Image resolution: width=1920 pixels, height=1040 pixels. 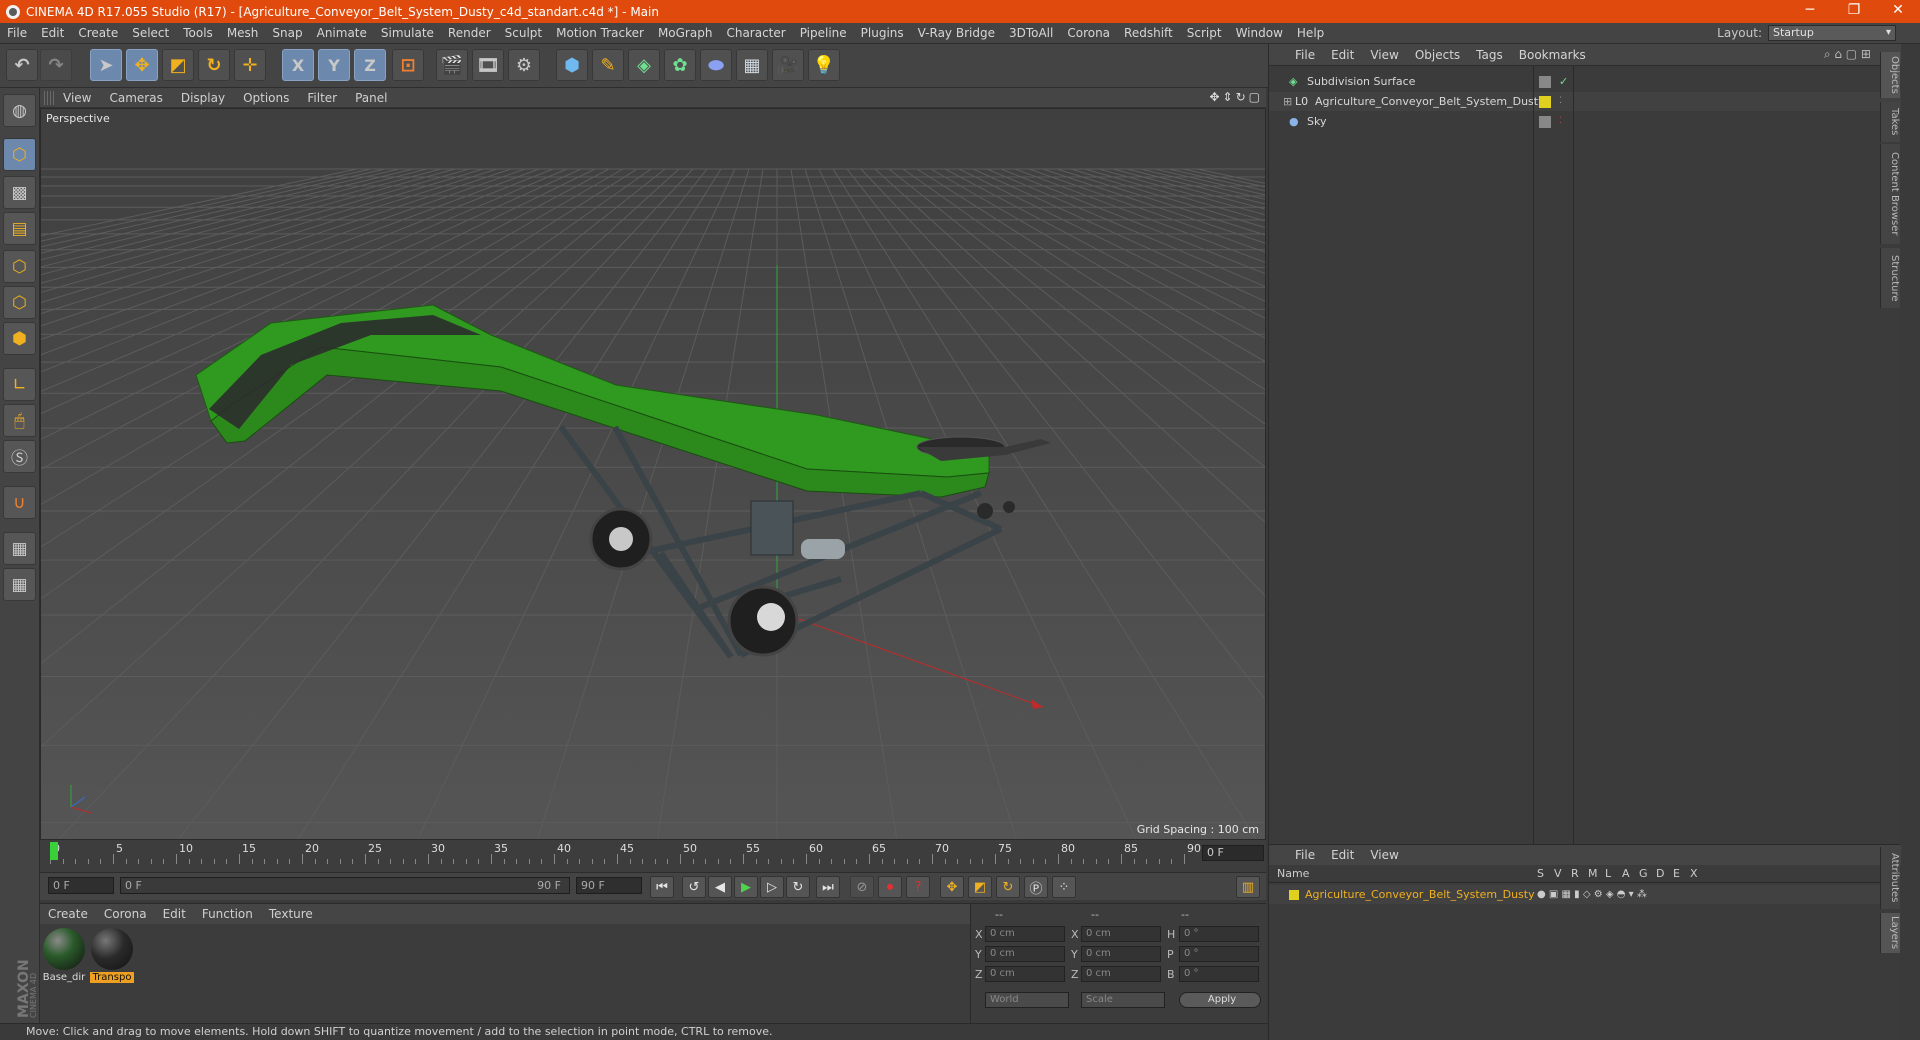 What do you see at coordinates (720, 887) in the screenshot?
I see `step-back-icon: ◀` at bounding box center [720, 887].